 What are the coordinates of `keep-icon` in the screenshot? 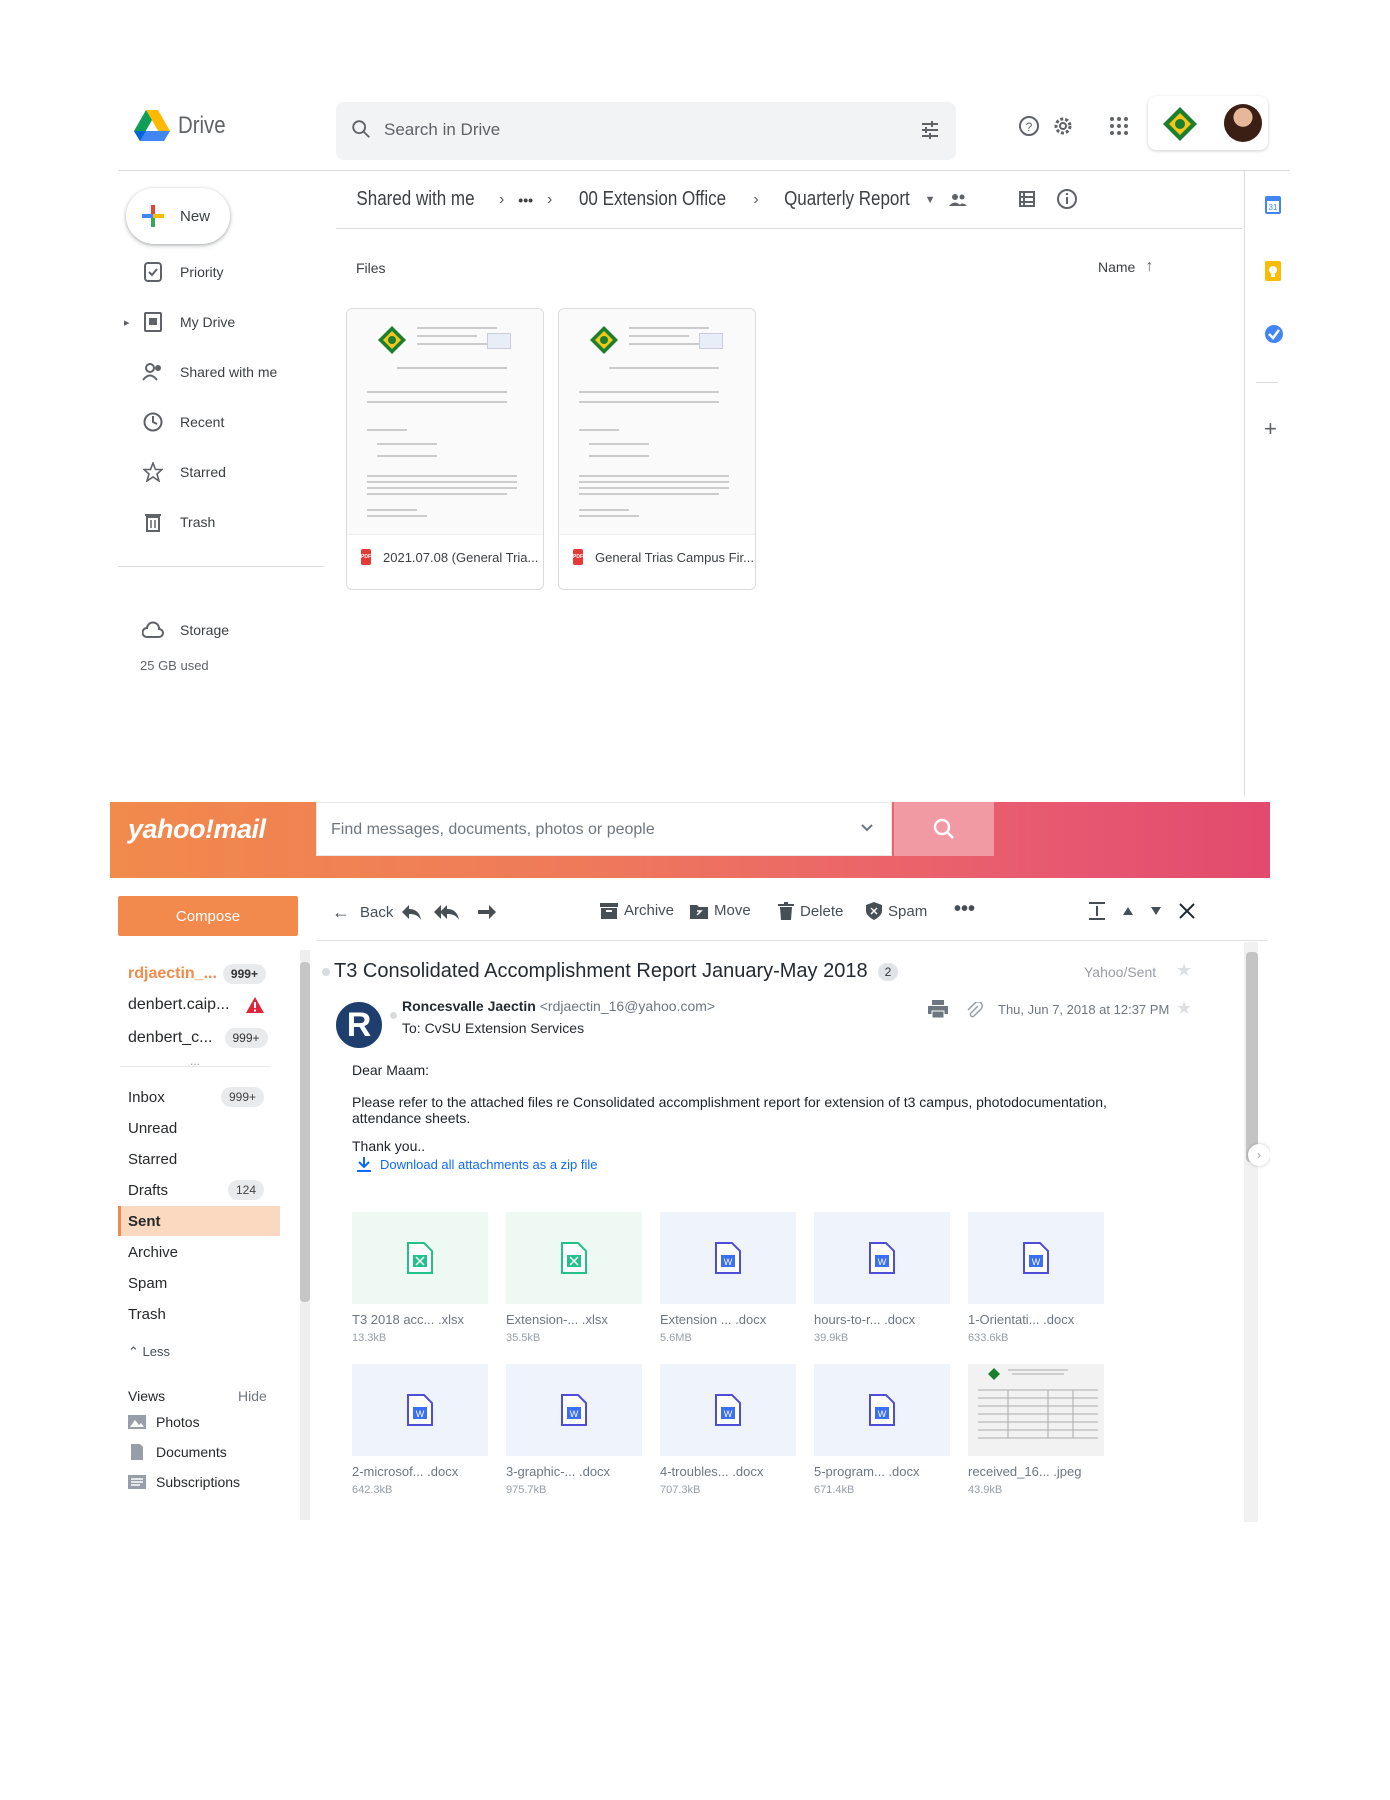 It's located at (1273, 271).